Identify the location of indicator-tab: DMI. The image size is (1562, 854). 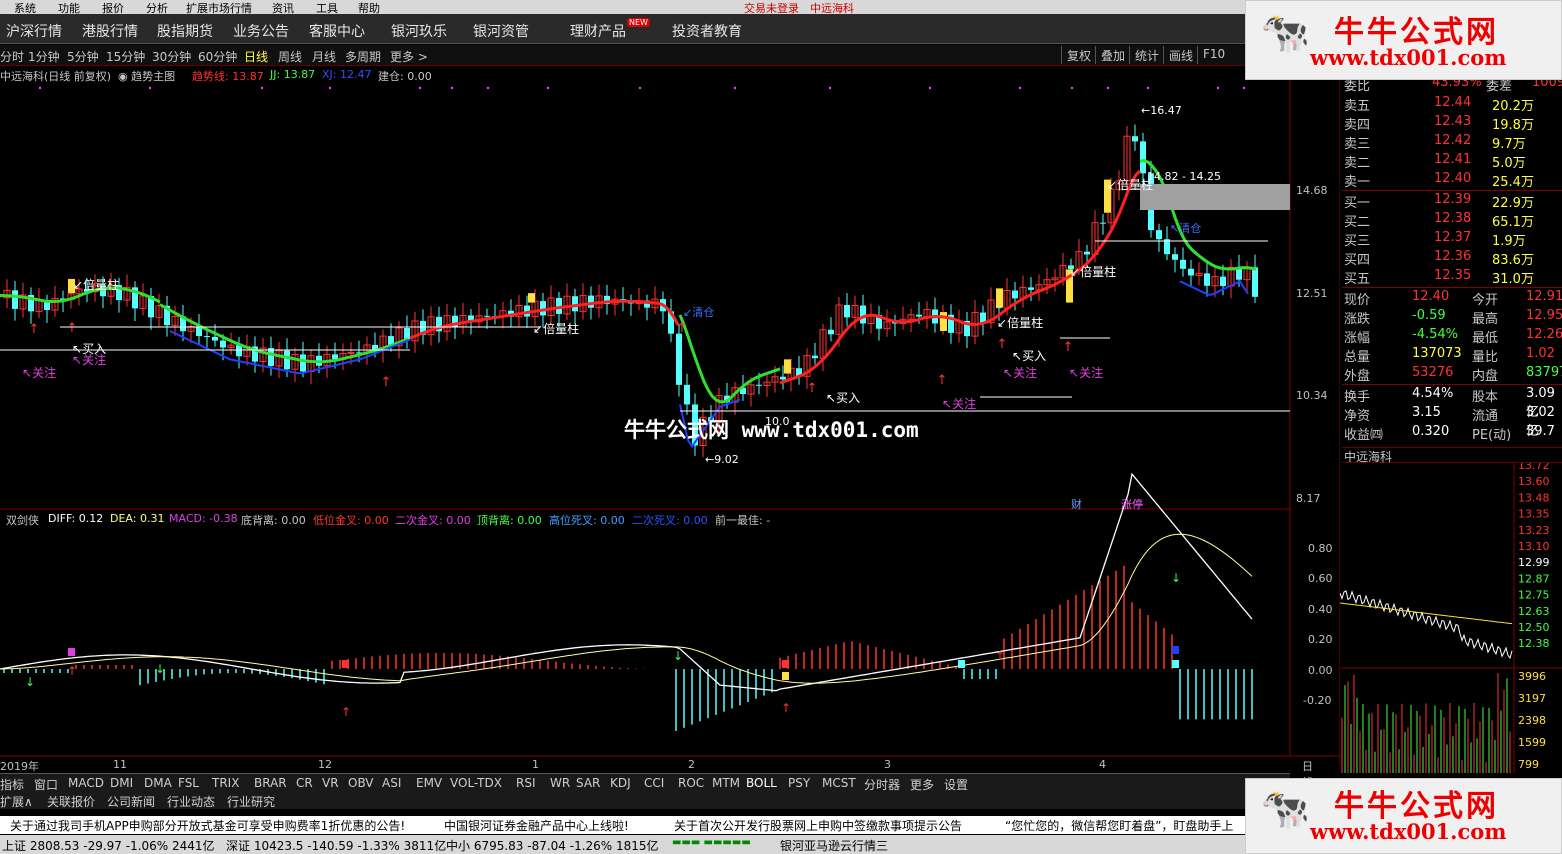
(121, 783).